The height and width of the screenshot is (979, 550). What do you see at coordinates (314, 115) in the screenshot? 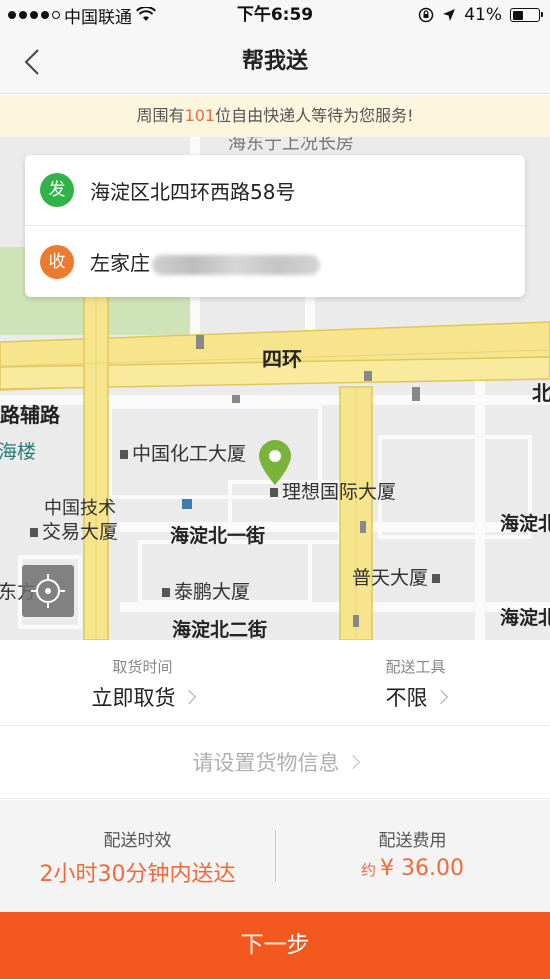
I see `notice-suffix: 位自由快递人等待为您服务!` at bounding box center [314, 115].